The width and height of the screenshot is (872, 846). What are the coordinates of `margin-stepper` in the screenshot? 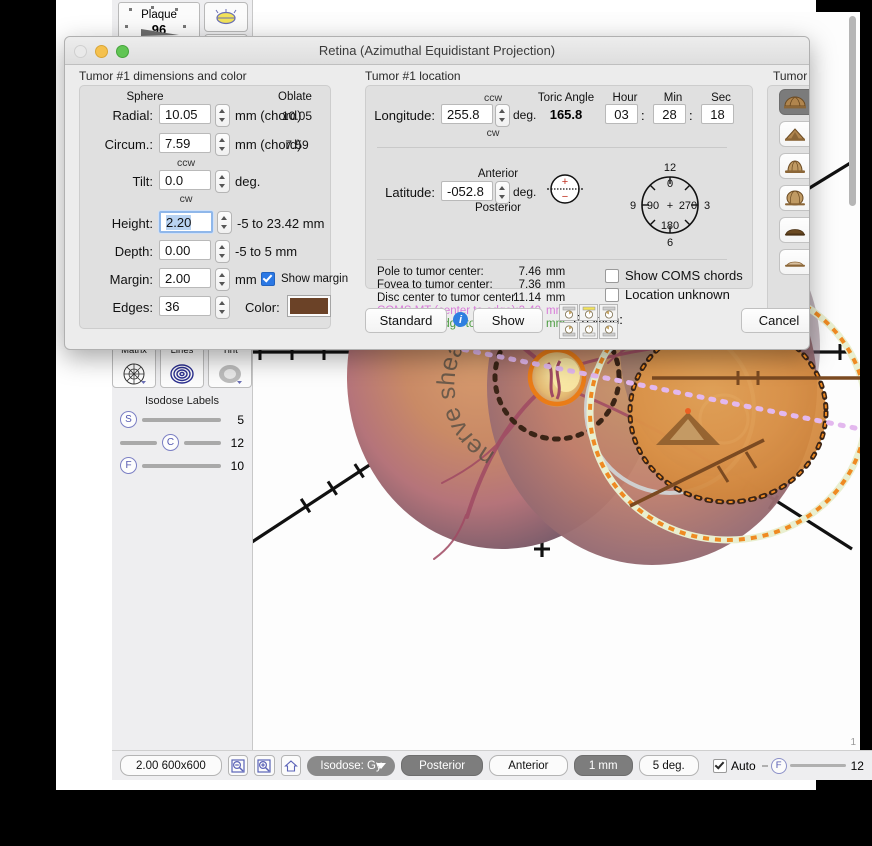 It's located at (222, 279).